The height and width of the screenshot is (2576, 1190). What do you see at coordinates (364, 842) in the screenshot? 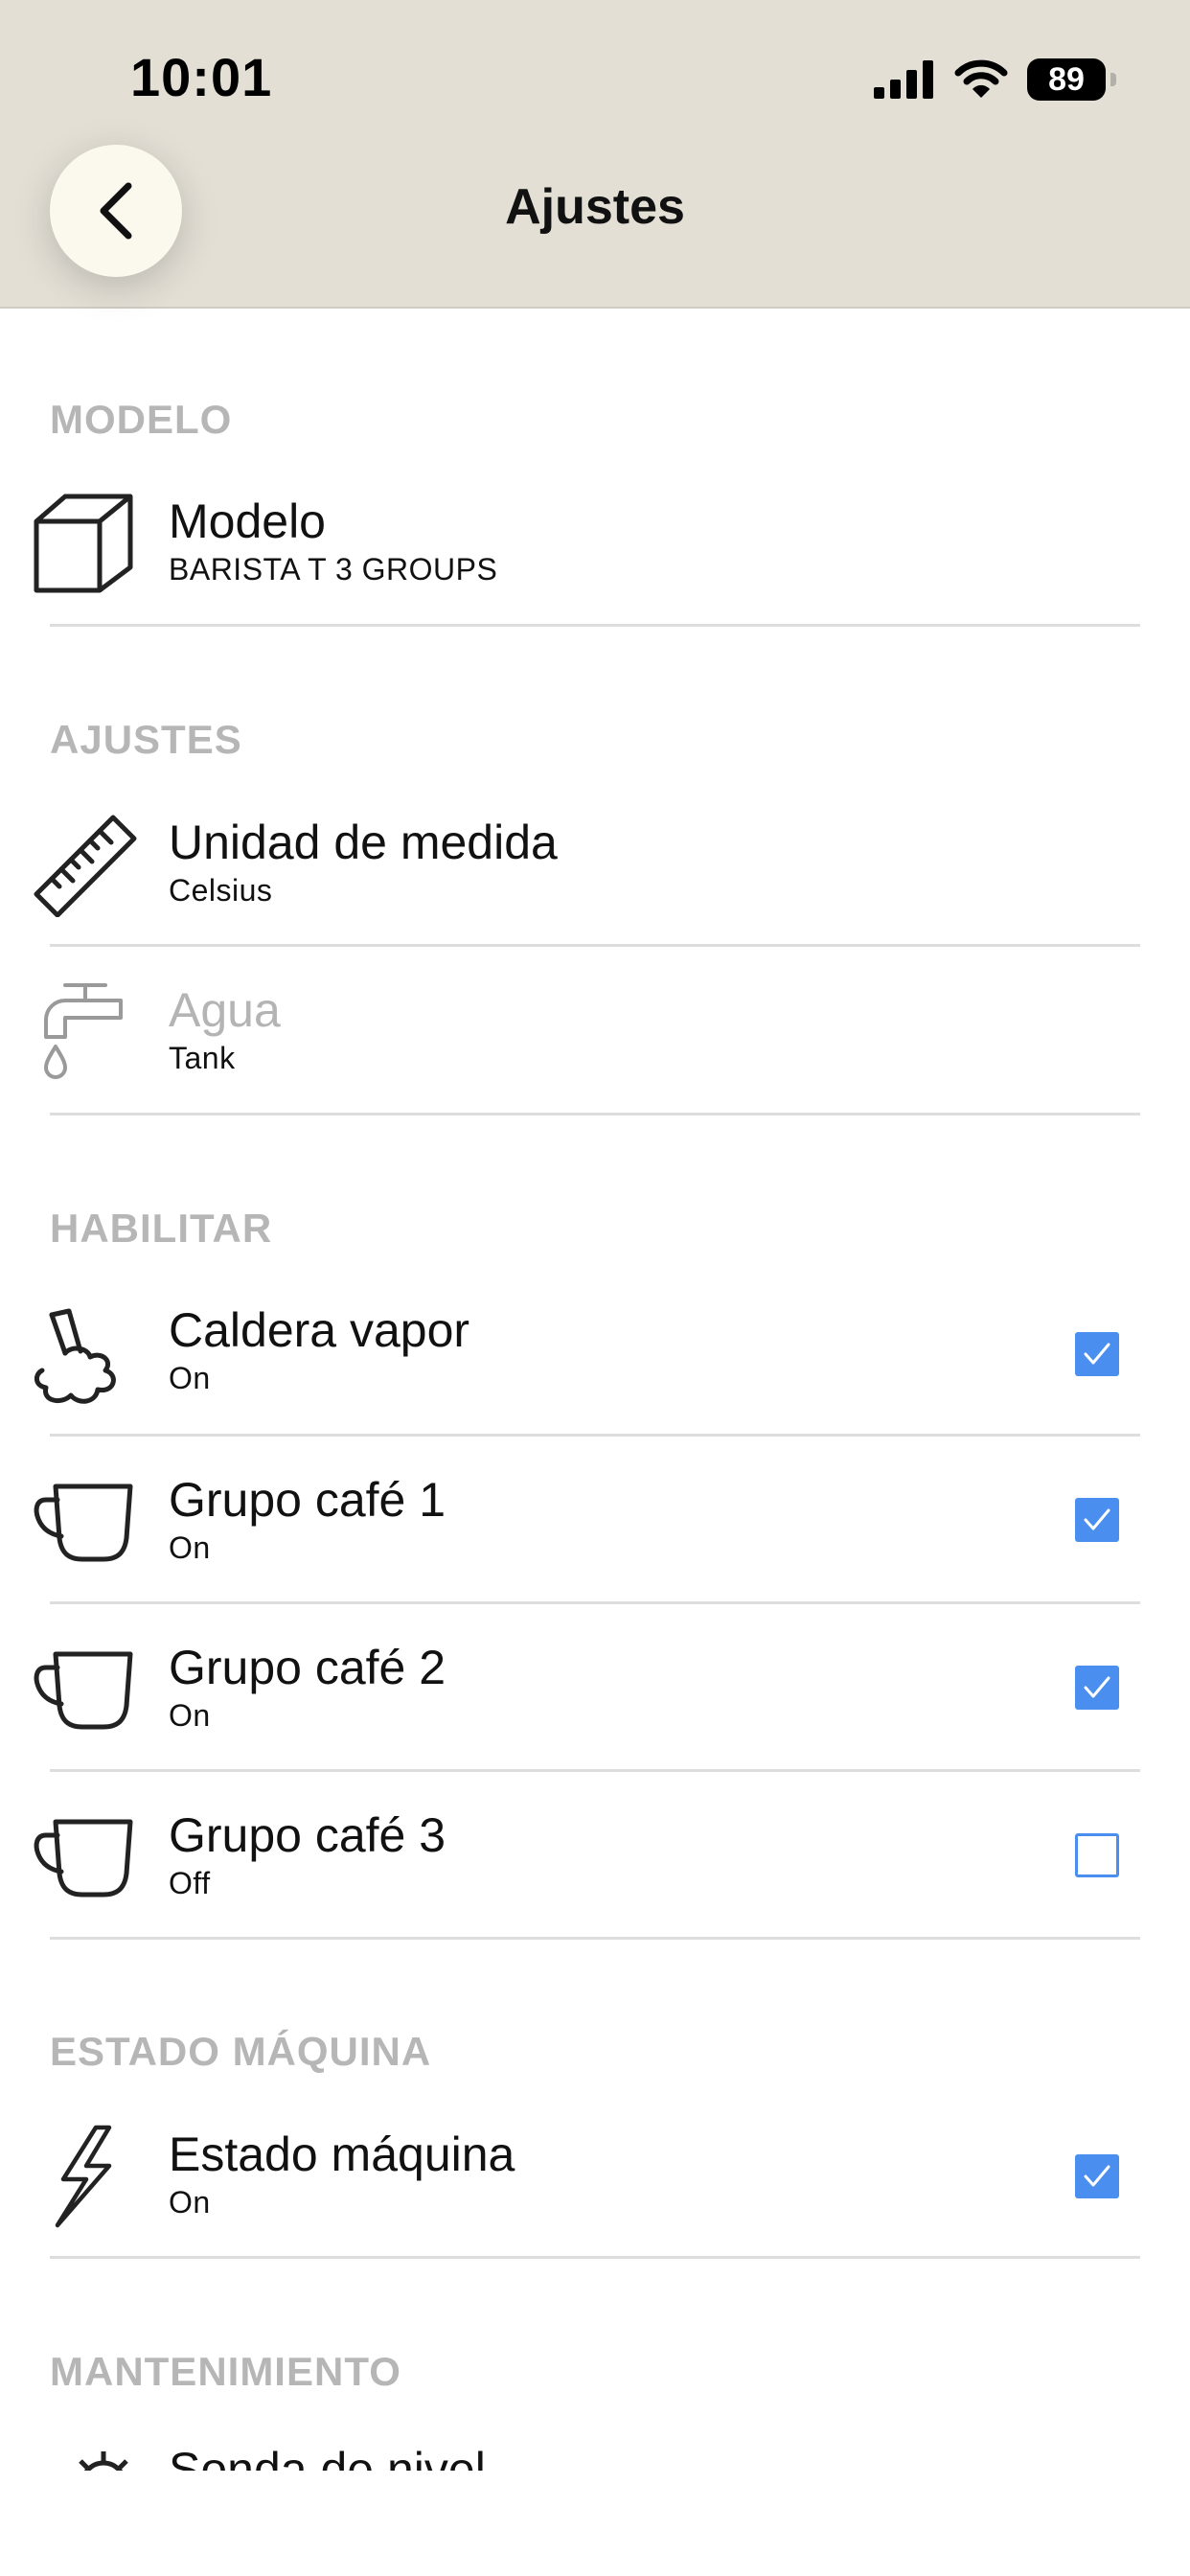
I see `row-title: Unidad de medida` at bounding box center [364, 842].